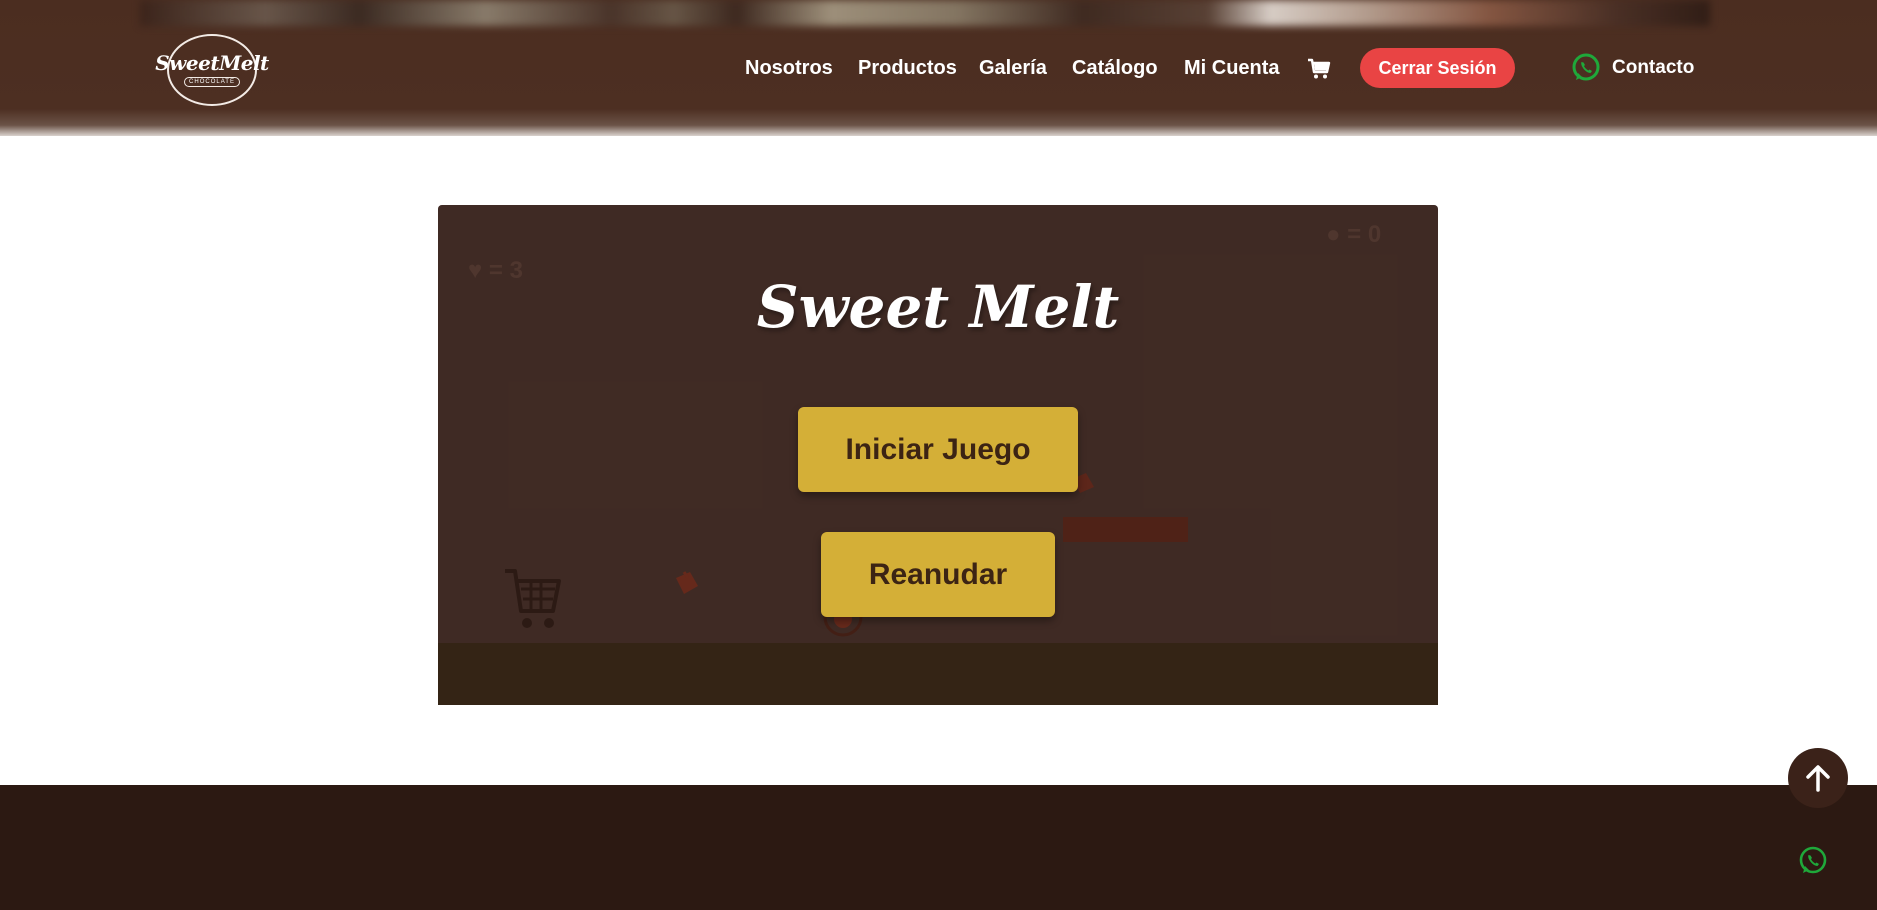 This screenshot has height=910, width=1877. I want to click on nav-link-galeria: Galería, so click(1013, 68).